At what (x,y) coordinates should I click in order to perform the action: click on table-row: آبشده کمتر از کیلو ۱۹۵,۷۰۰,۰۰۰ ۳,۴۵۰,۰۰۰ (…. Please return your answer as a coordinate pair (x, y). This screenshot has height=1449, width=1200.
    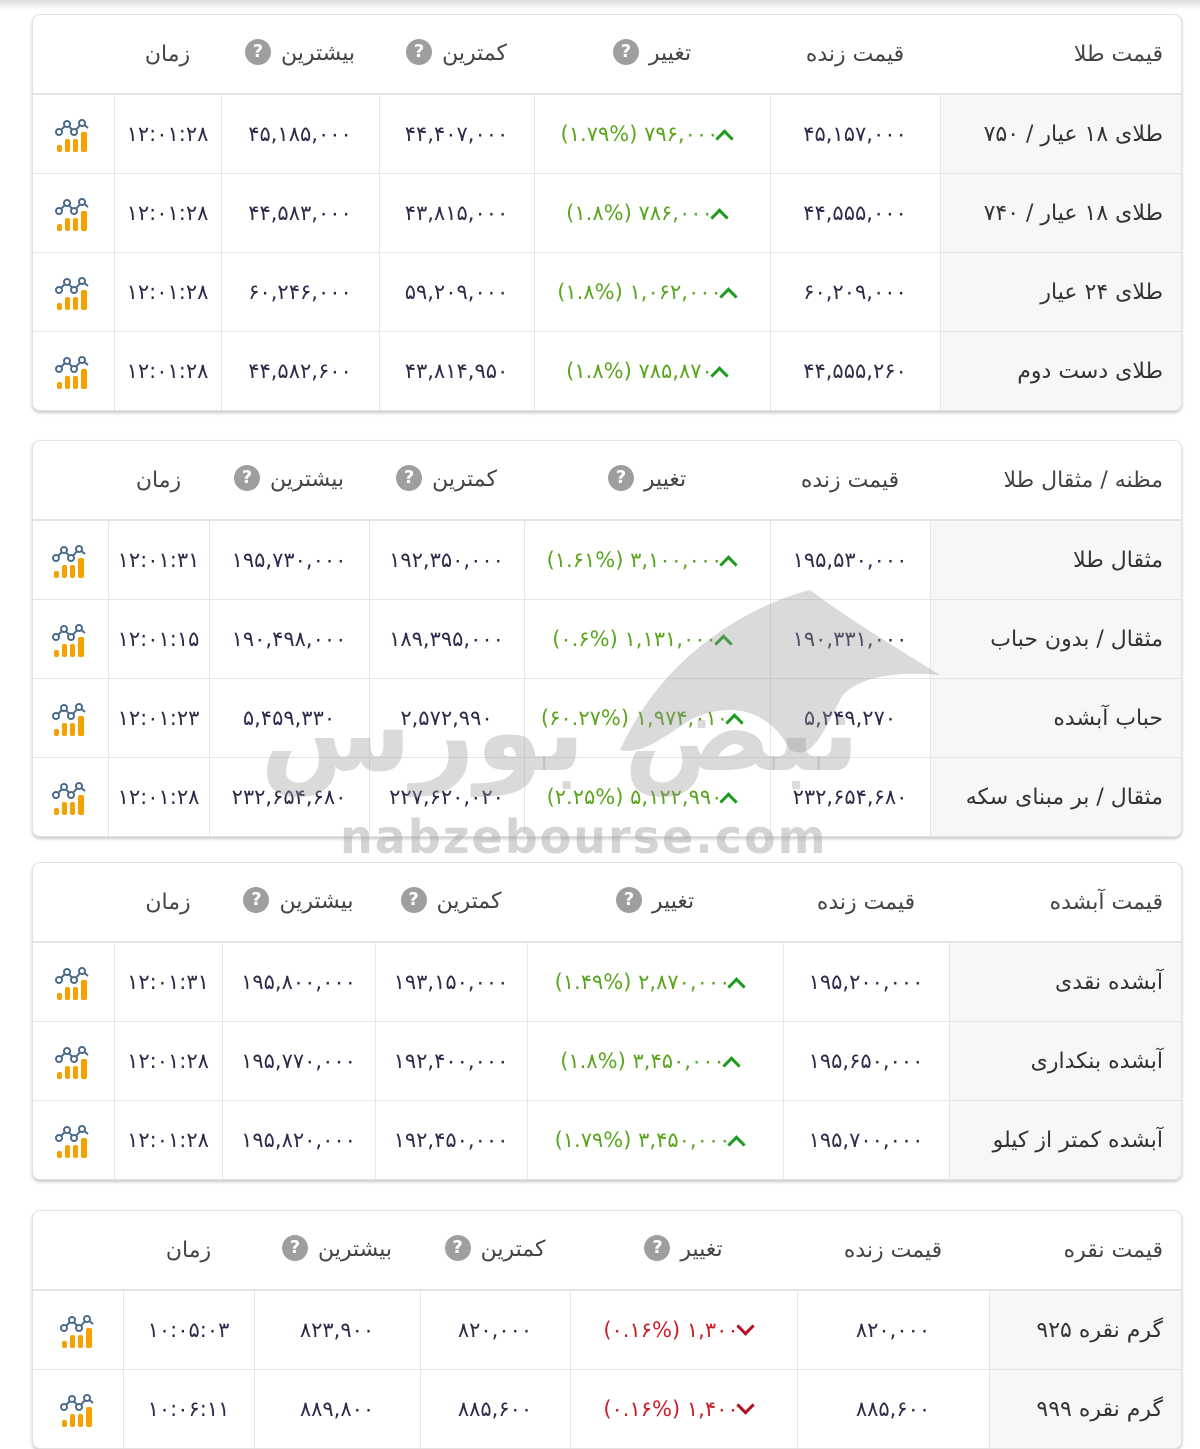
    Looking at the image, I should click on (607, 1139).